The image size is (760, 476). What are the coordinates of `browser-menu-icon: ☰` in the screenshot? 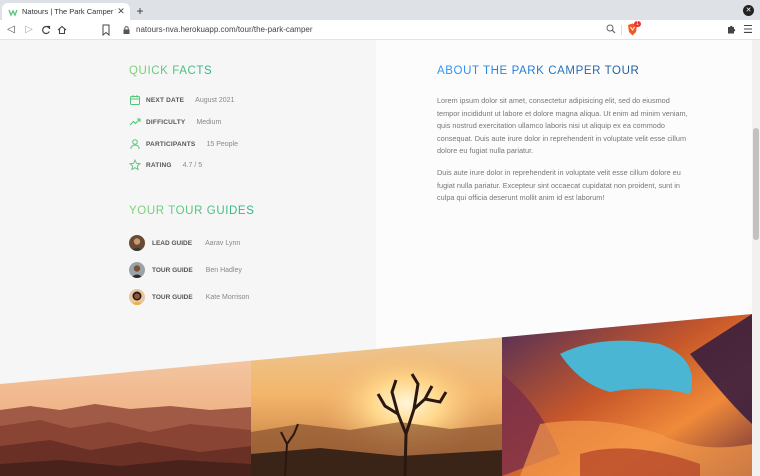 It's located at (748, 29).